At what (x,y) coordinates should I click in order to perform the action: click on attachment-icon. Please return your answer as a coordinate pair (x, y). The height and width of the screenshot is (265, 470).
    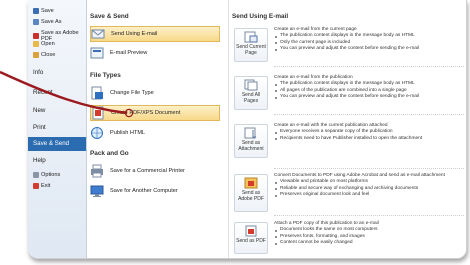
    Looking at the image, I should click on (250, 133).